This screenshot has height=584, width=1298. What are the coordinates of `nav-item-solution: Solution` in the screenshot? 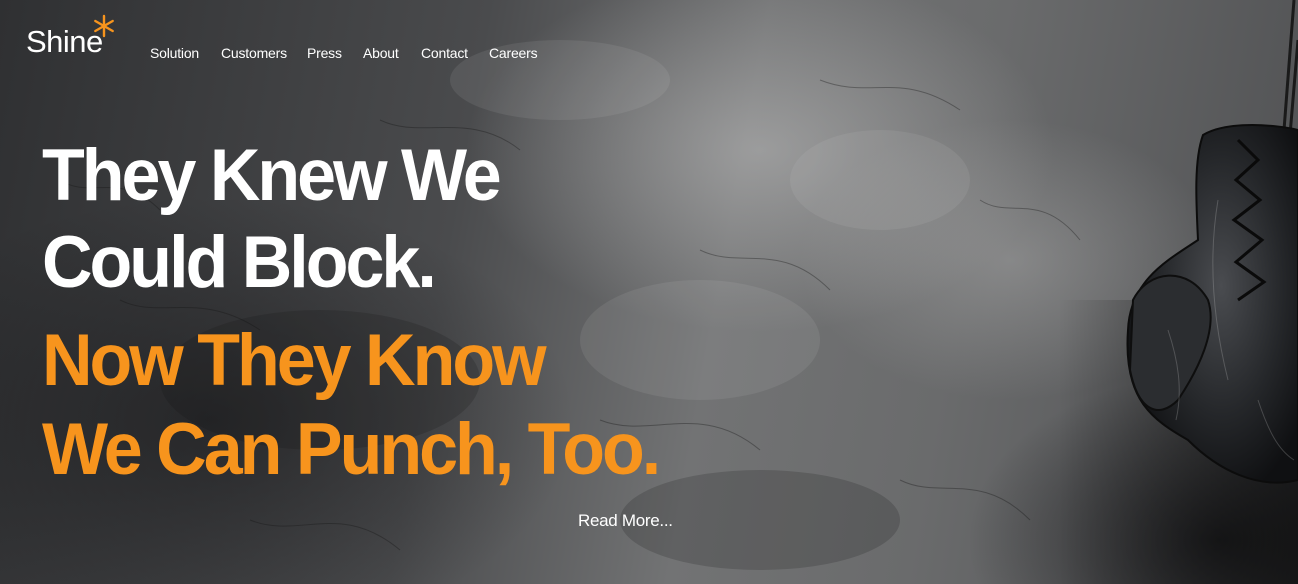 It's located at (174, 53).